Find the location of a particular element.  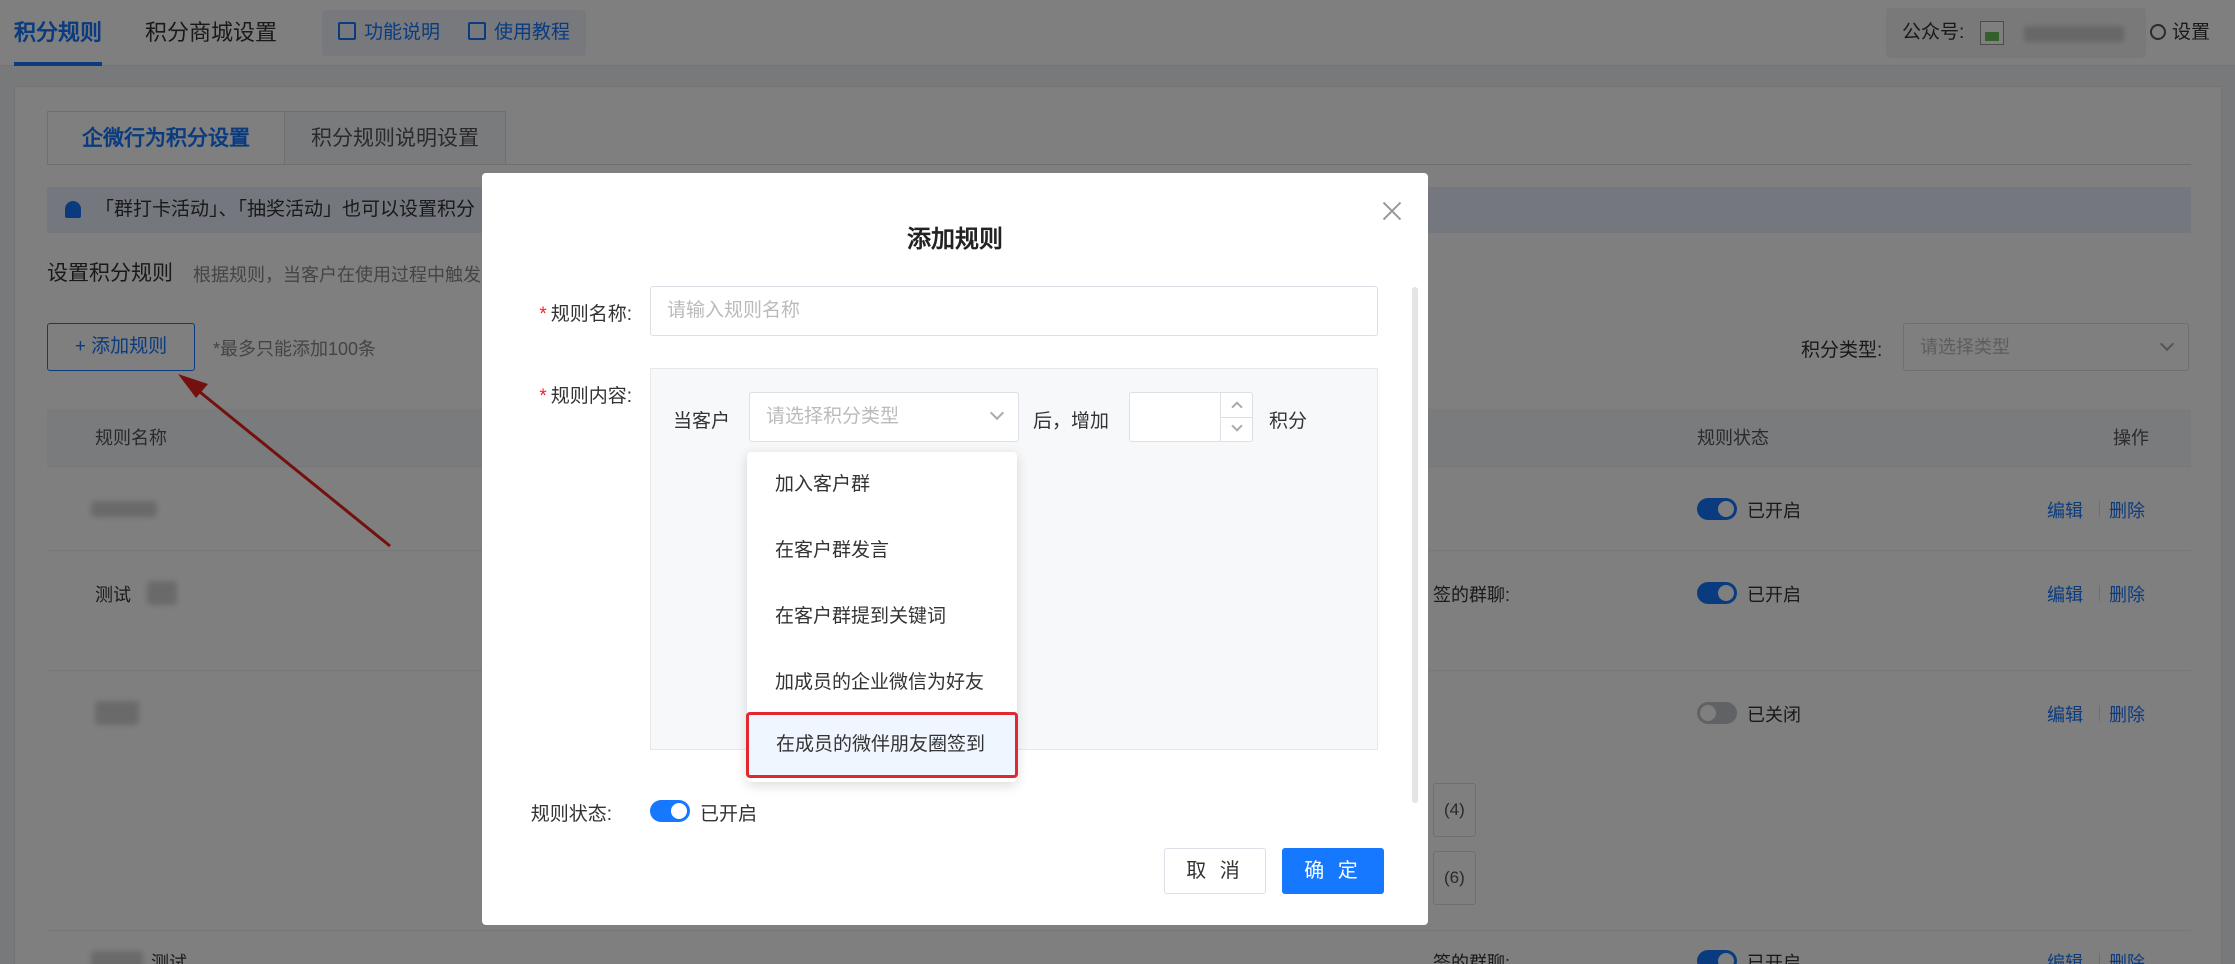

cancel-button: 取 消 is located at coordinates (1215, 871).